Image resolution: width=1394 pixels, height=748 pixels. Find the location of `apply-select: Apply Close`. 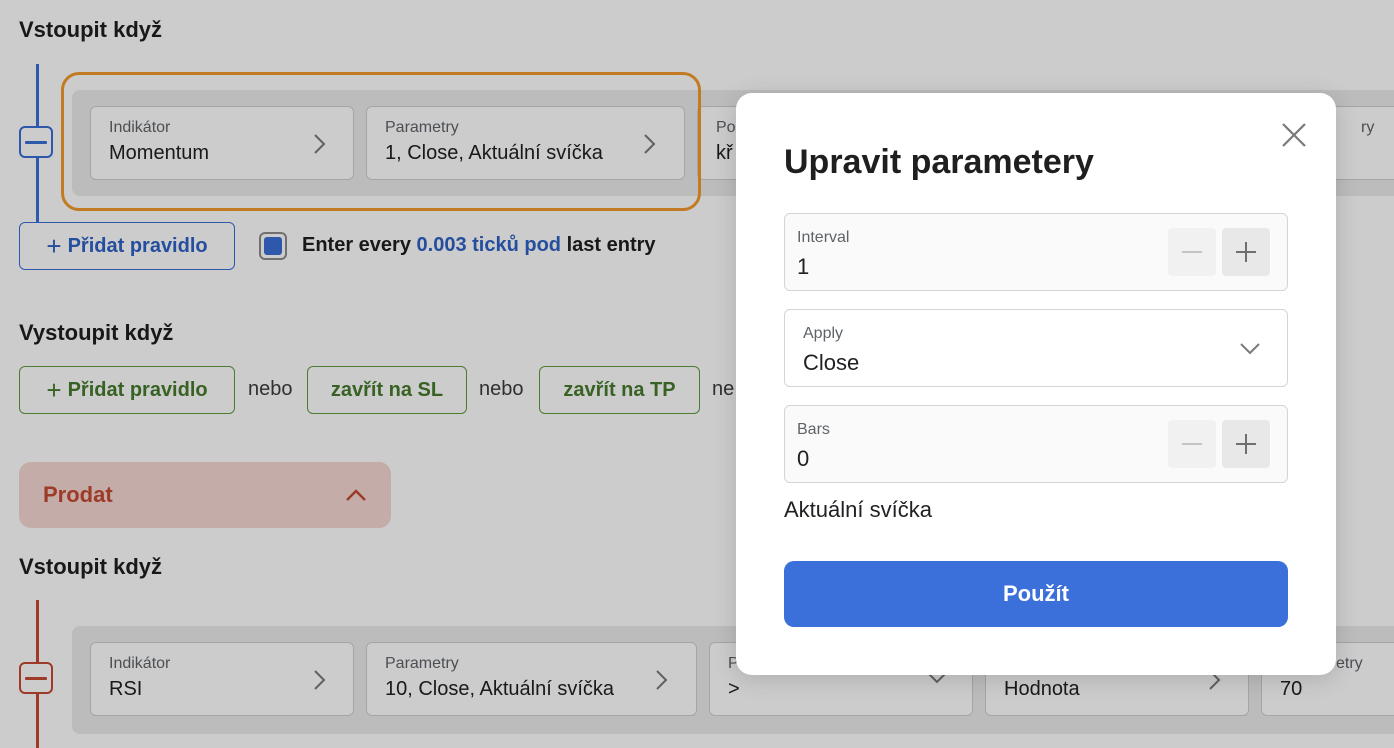

apply-select: Apply Close is located at coordinates (1036, 348).